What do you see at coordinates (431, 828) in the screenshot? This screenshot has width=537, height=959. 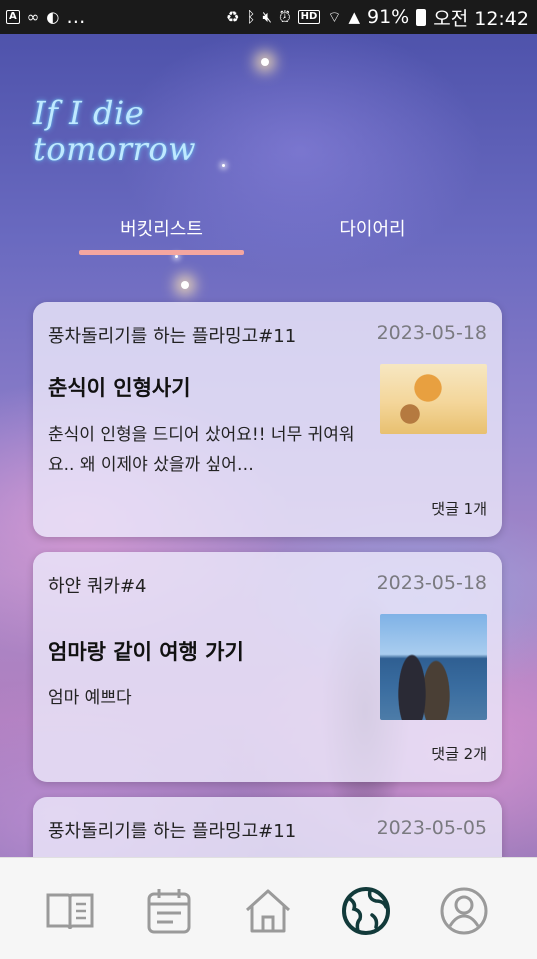 I see `post-date: 2023-05-05` at bounding box center [431, 828].